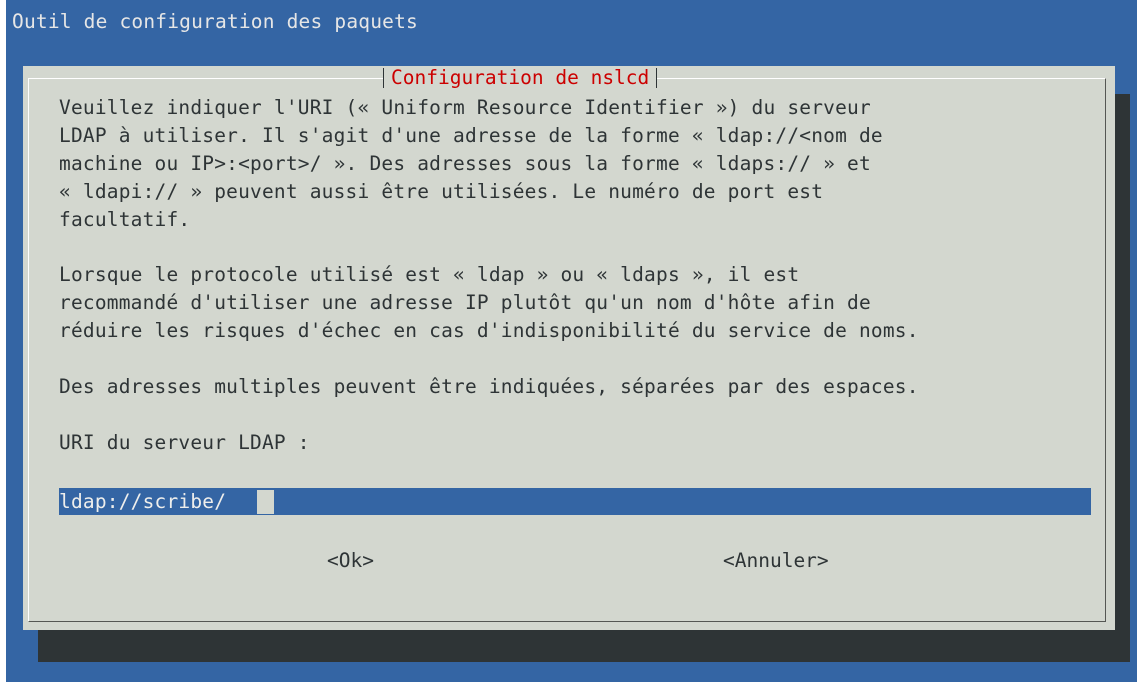  What do you see at coordinates (215, 21) in the screenshot?
I see `backtitle: Outil de configuration des paquets` at bounding box center [215, 21].